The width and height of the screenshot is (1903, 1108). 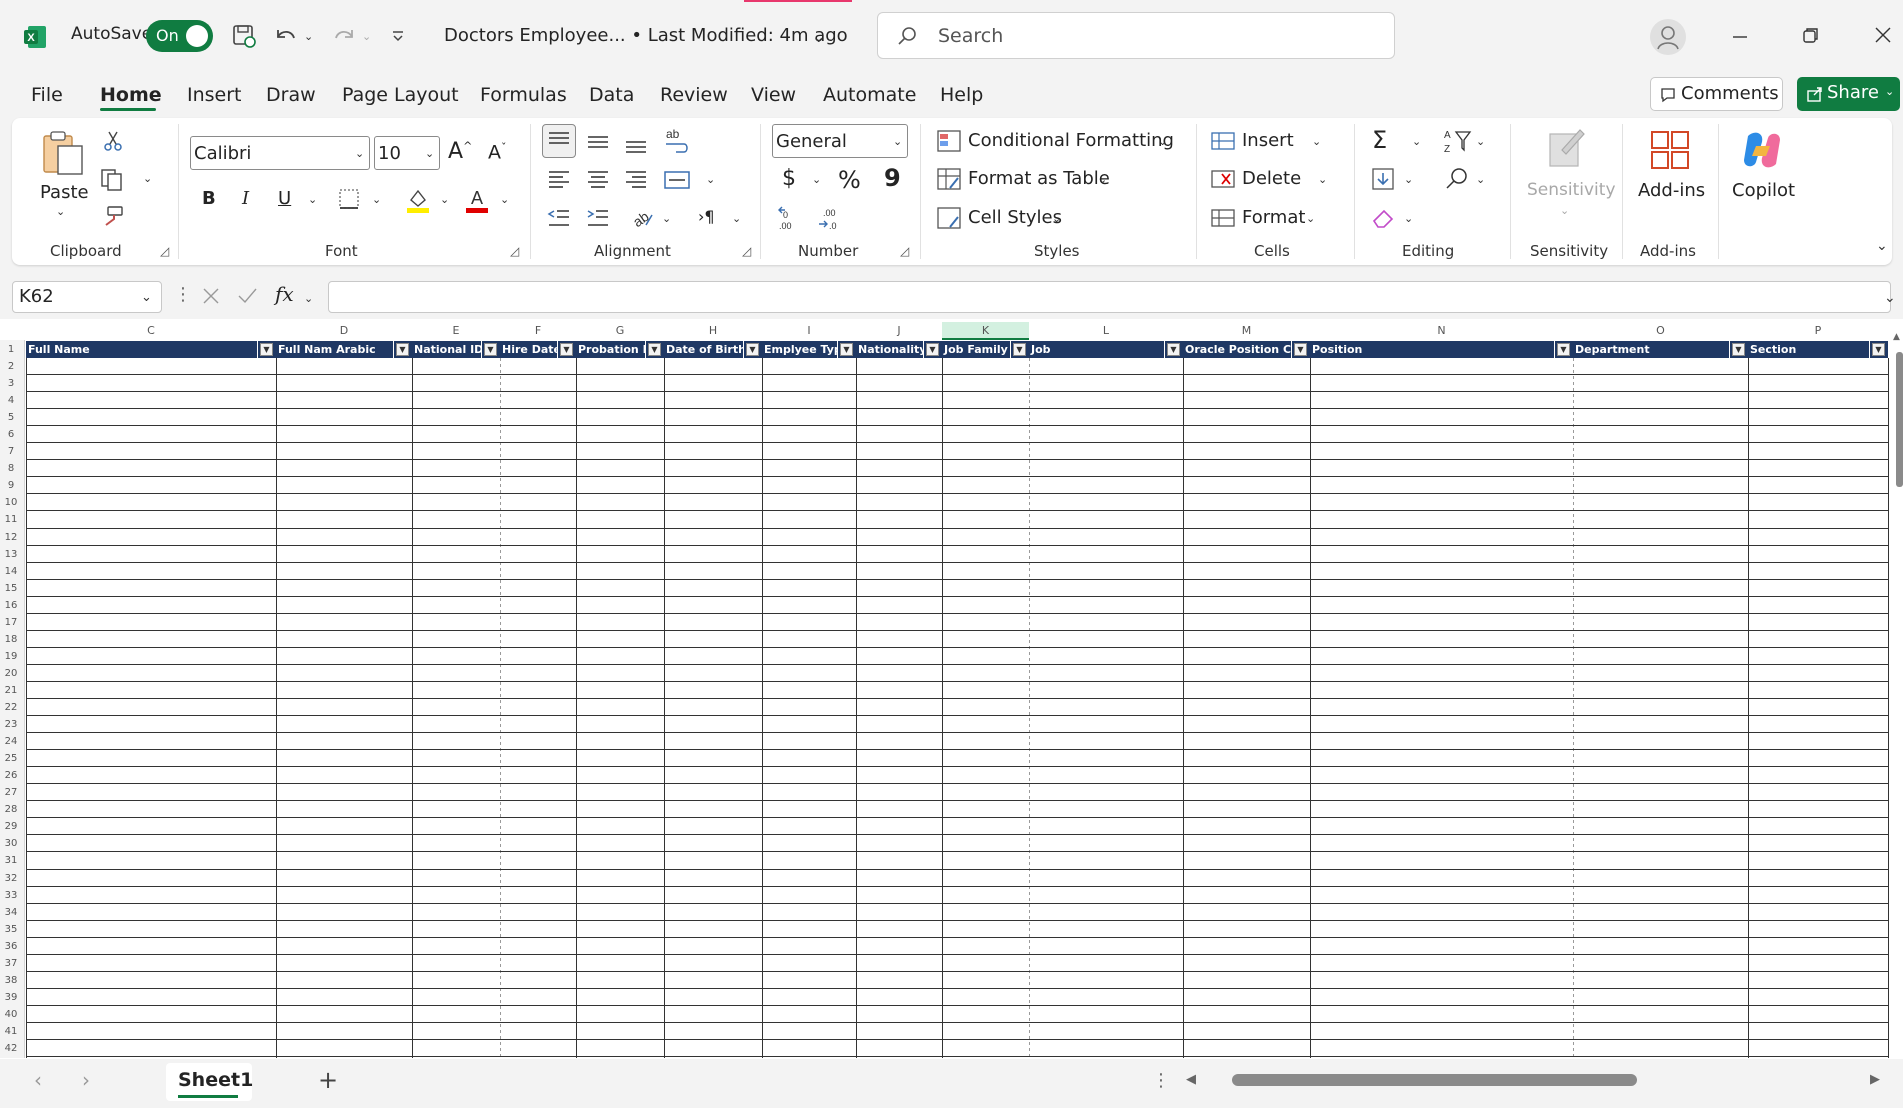 I want to click on enter-entry-icon, so click(x=247, y=296).